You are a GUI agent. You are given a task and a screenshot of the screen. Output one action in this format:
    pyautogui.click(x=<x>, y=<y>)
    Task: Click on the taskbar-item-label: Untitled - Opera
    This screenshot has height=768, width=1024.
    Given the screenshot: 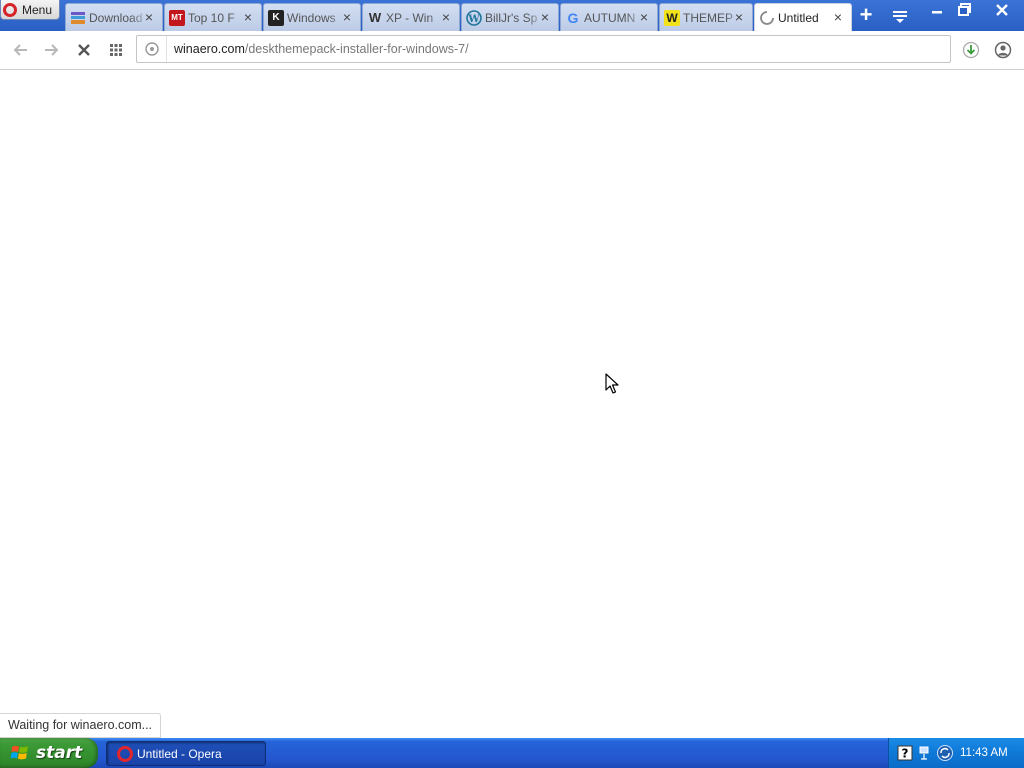 What is the action you would take?
    pyautogui.click(x=179, y=753)
    